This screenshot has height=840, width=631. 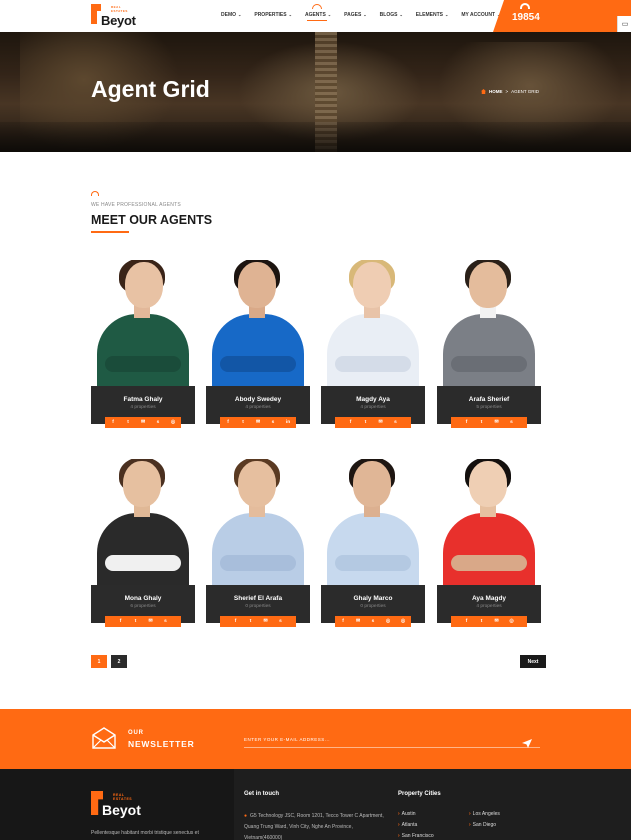 I want to click on agent-name: Fatma Ghaly, so click(x=143, y=399).